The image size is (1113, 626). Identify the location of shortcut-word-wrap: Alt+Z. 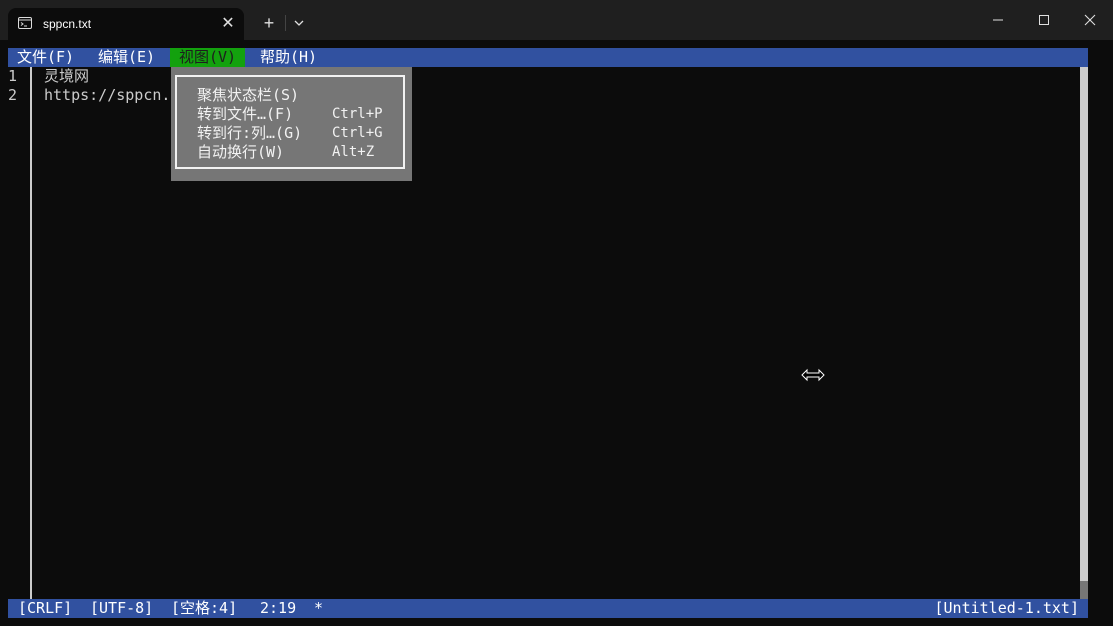
(353, 152).